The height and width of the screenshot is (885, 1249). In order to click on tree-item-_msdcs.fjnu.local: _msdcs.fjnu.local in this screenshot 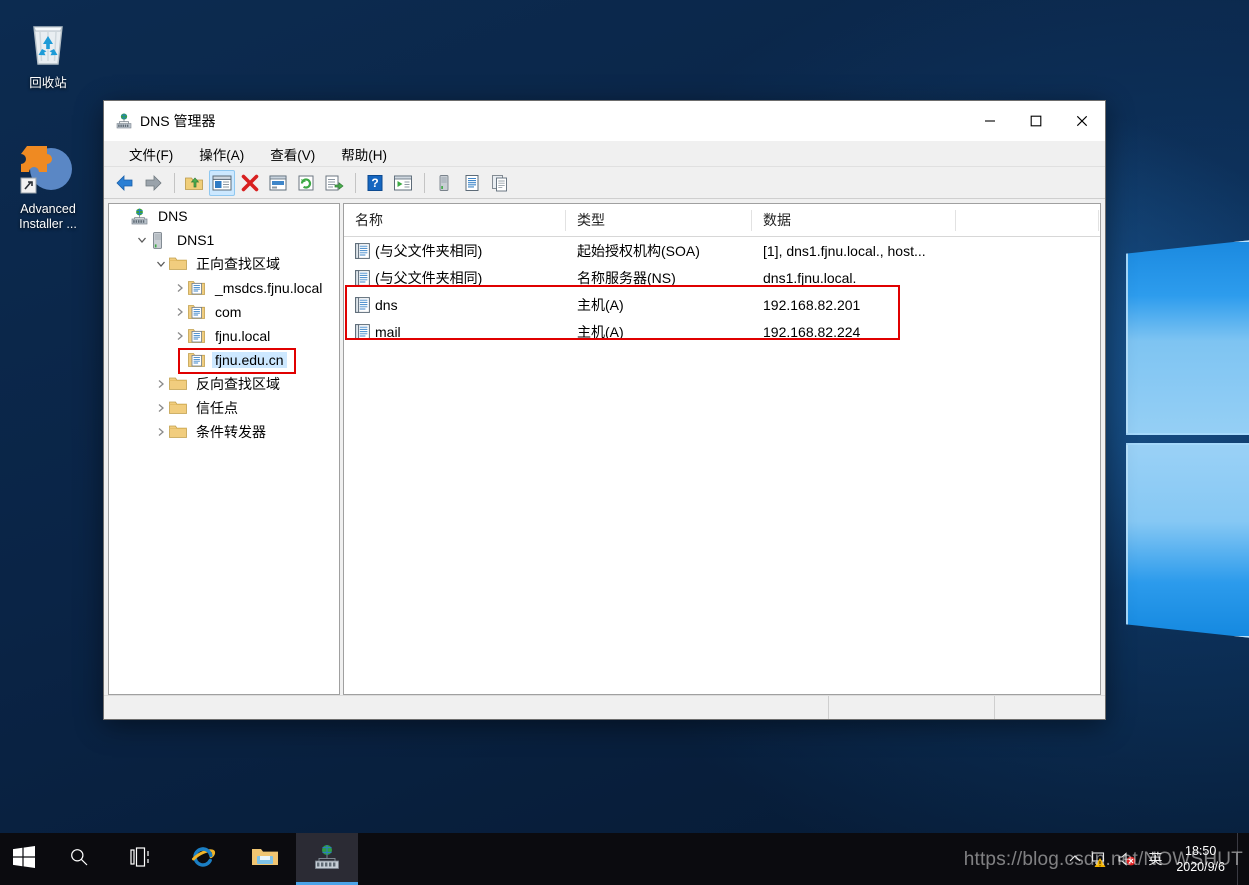, I will do `click(224, 288)`.